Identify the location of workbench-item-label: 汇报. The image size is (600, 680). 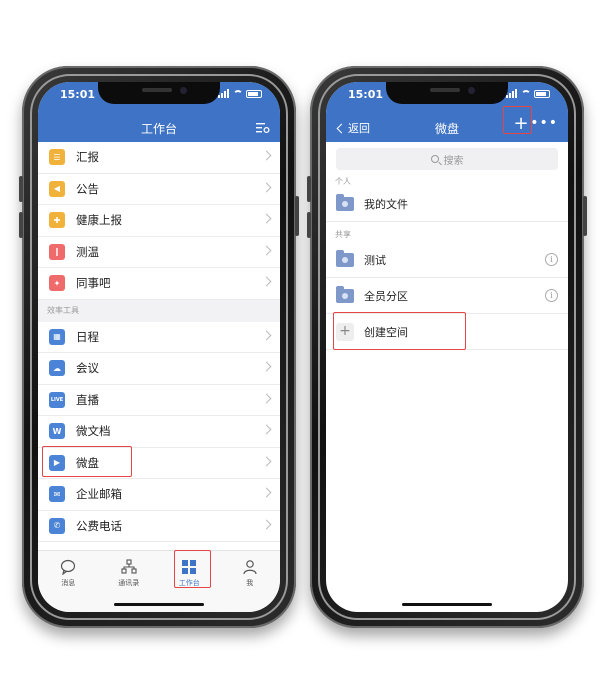
(87, 157).